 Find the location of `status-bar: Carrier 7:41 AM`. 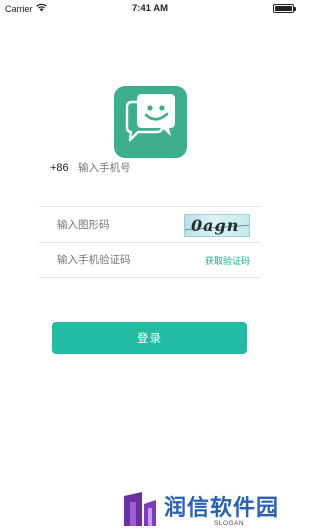

status-bar: Carrier 7:41 AM is located at coordinates (150, 8).